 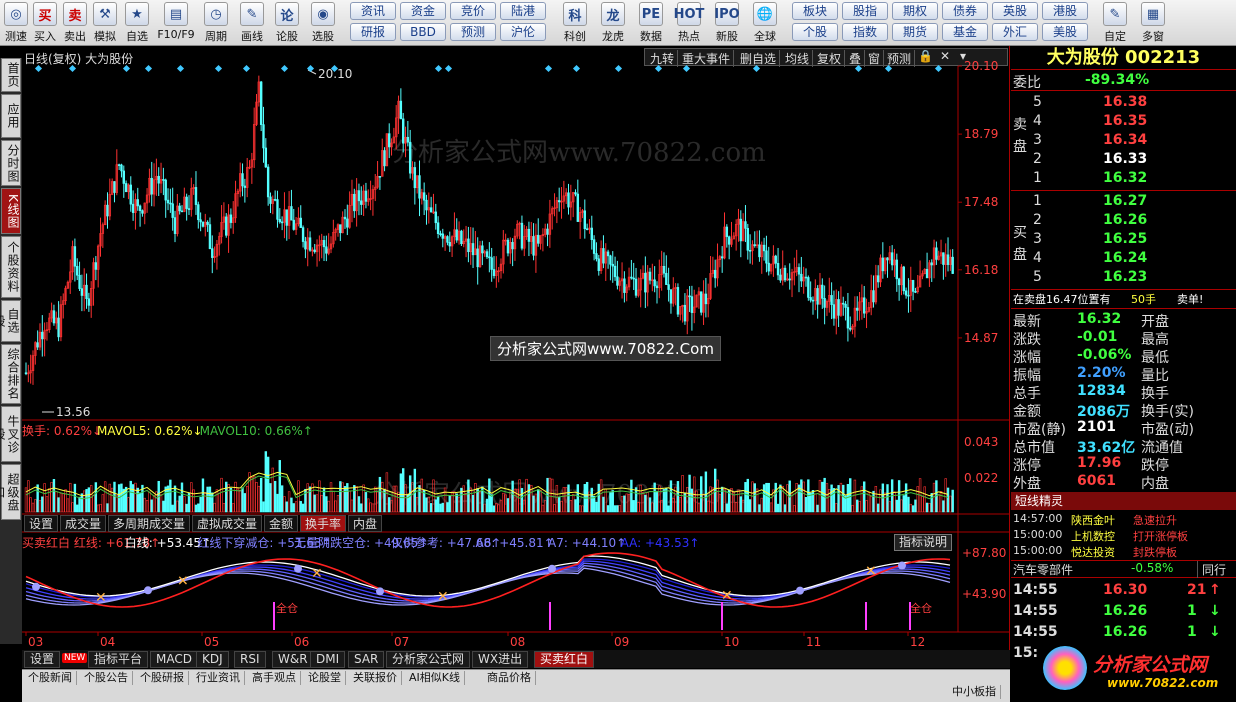 What do you see at coordinates (1123, 501) in the screenshot?
I see `sprite-title: 短线精灵` at bounding box center [1123, 501].